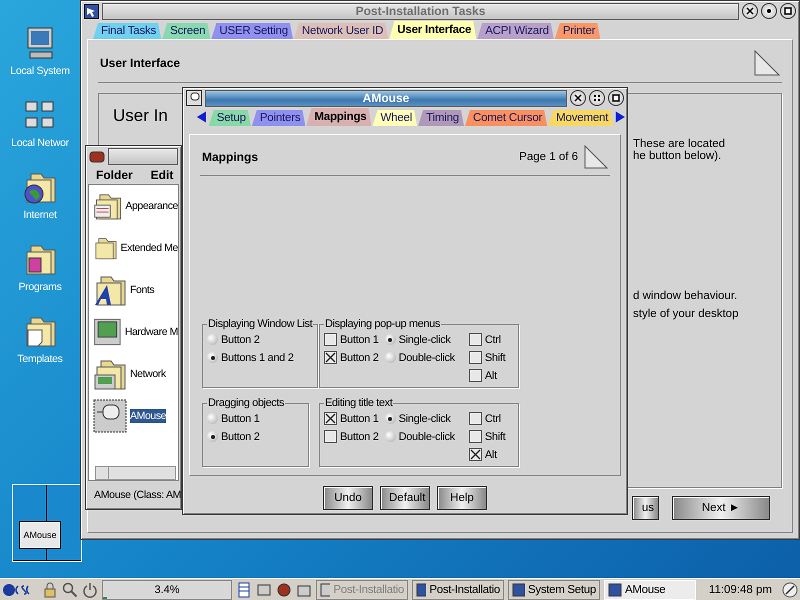 This screenshot has width=800, height=600. Describe the element at coordinates (341, 31) in the screenshot. I see `notebook-tab: Network User ID` at that location.